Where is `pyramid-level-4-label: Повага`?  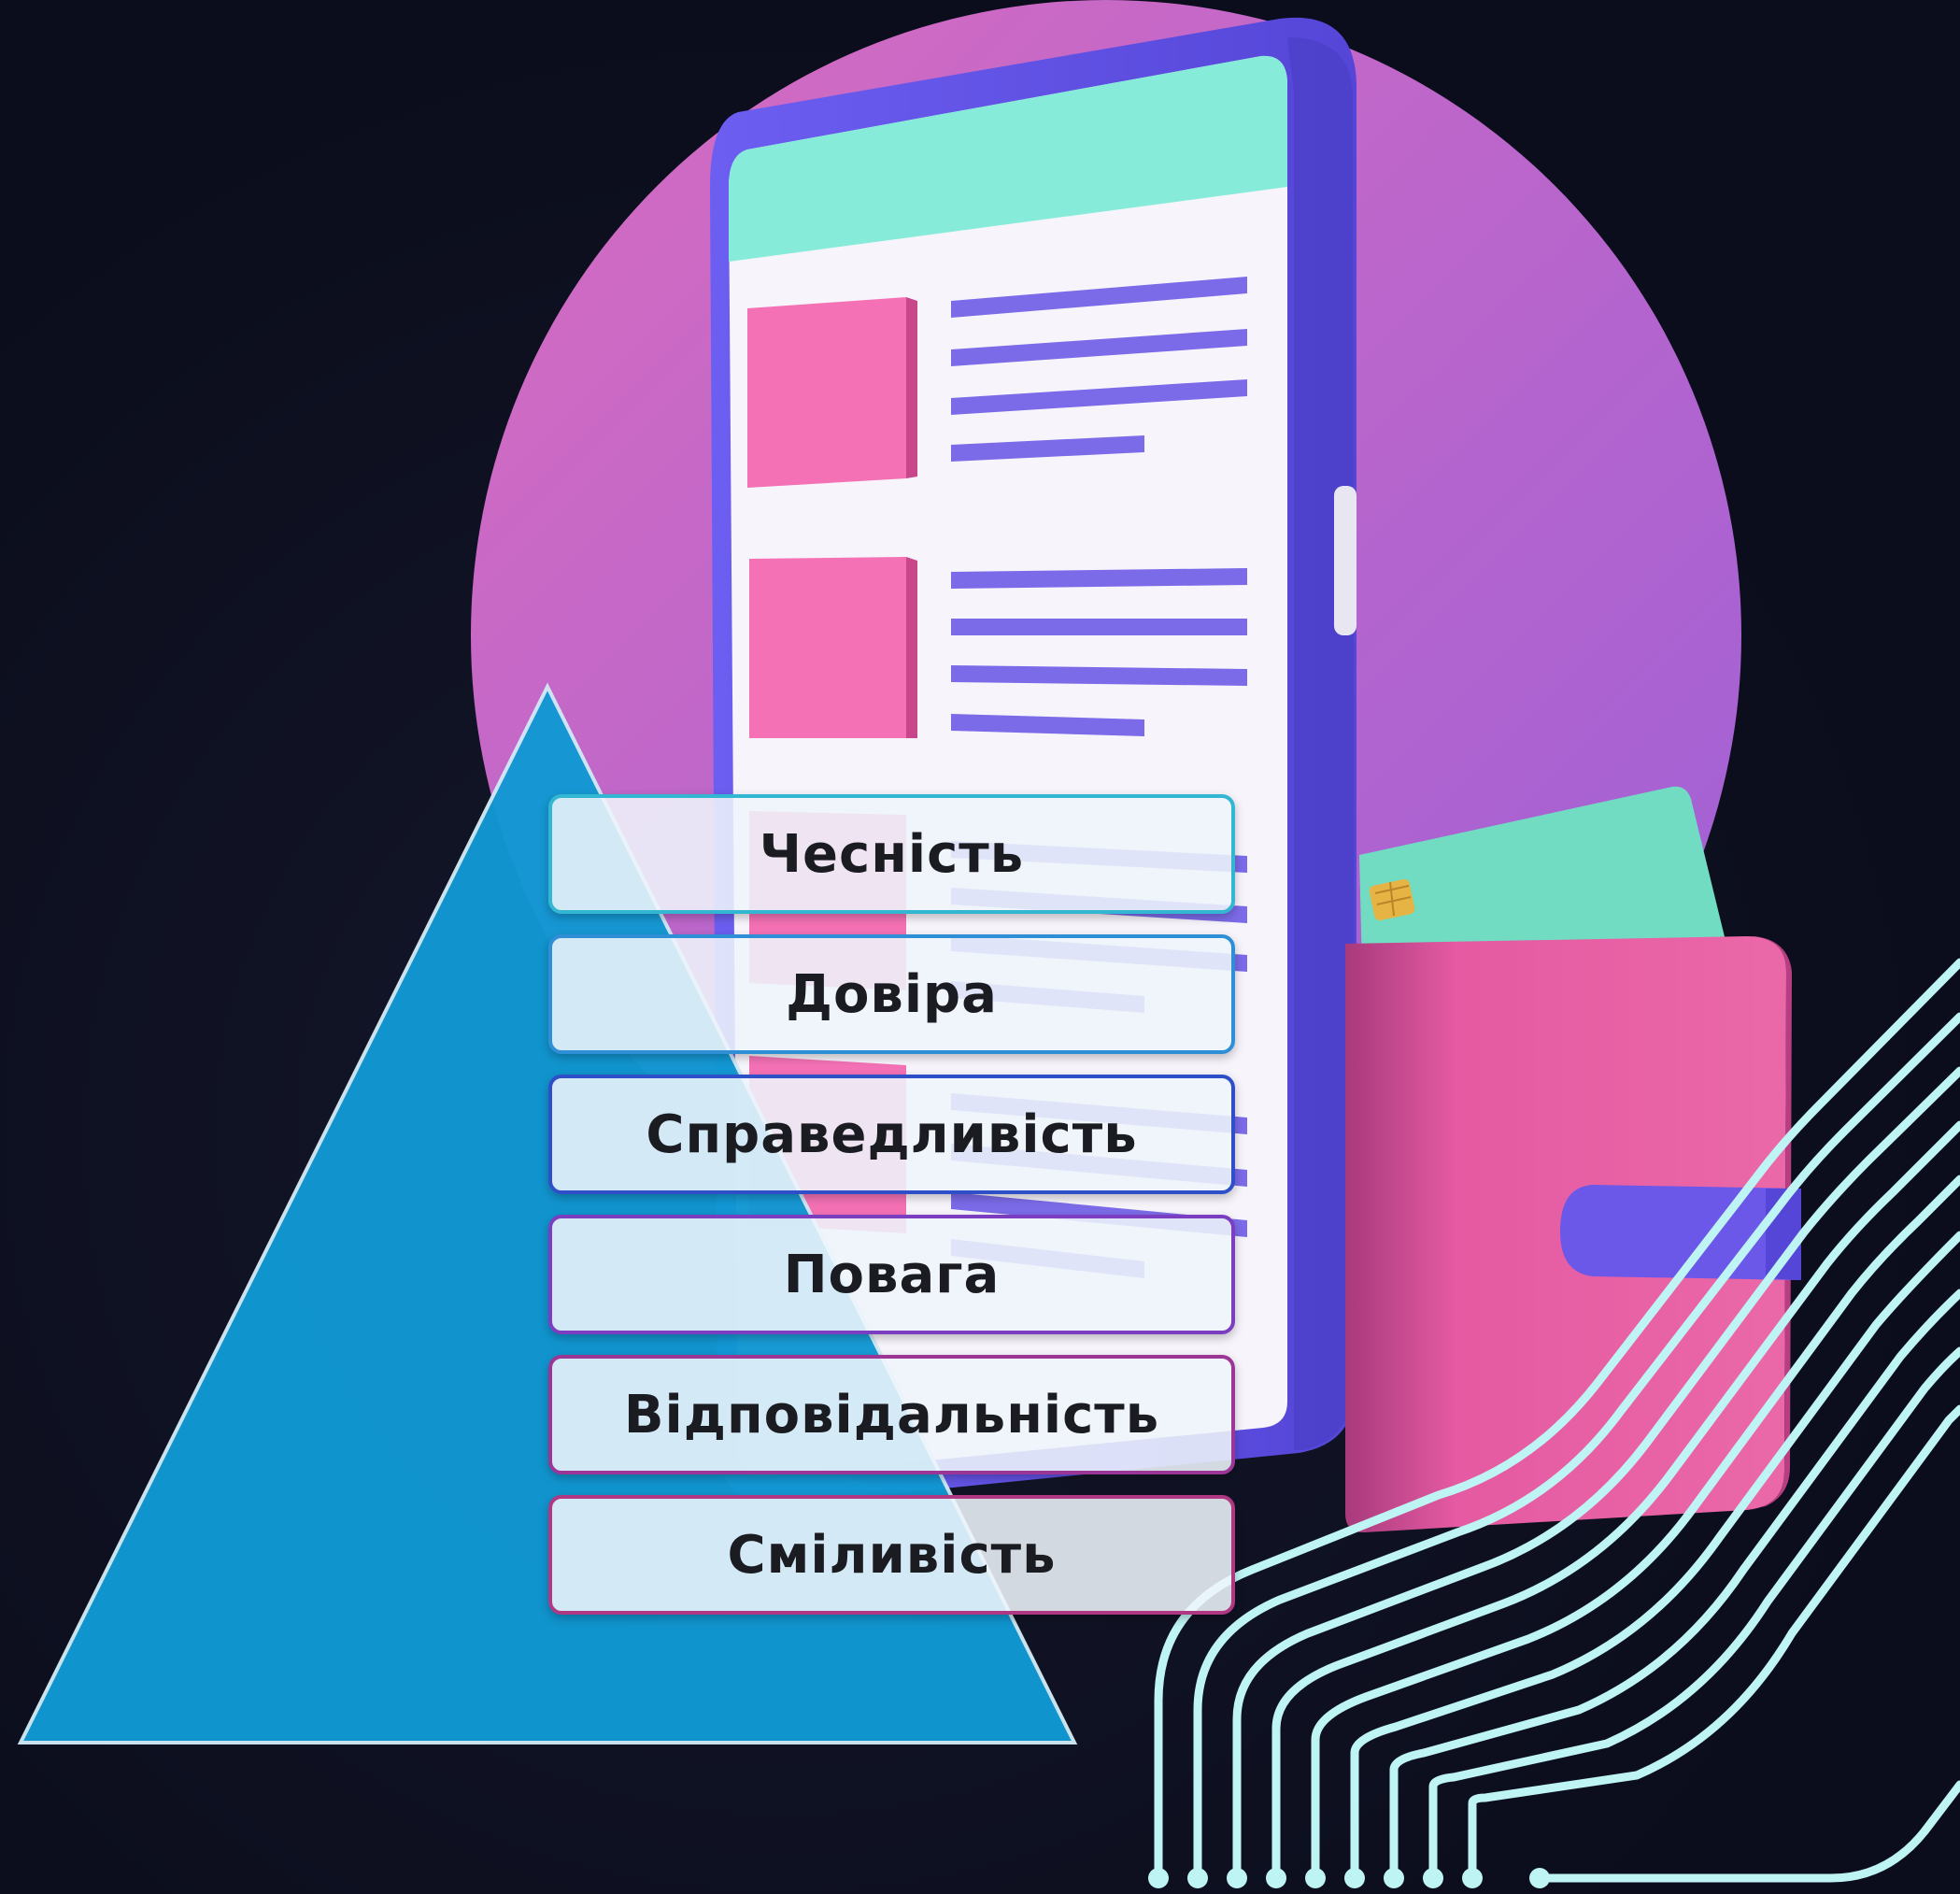 pyramid-level-4-label: Повага is located at coordinates (892, 1274).